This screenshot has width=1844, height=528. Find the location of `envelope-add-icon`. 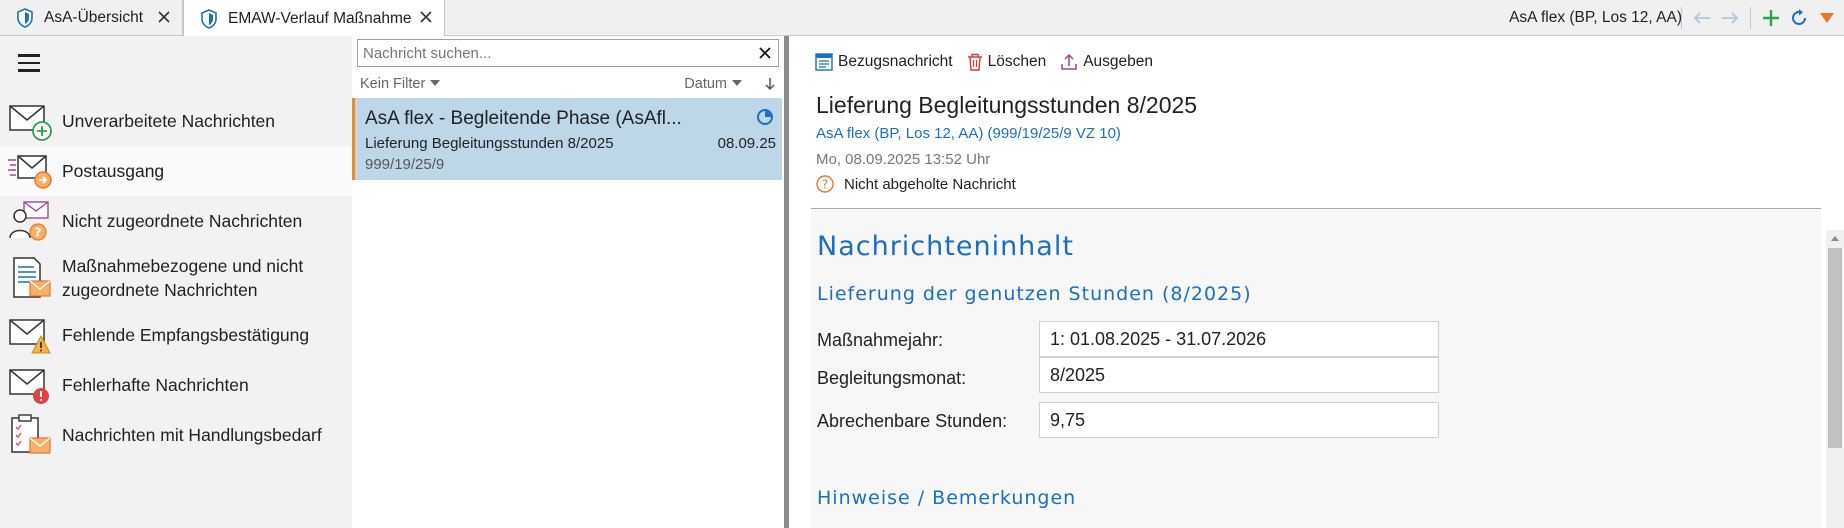

envelope-add-icon is located at coordinates (30, 123).